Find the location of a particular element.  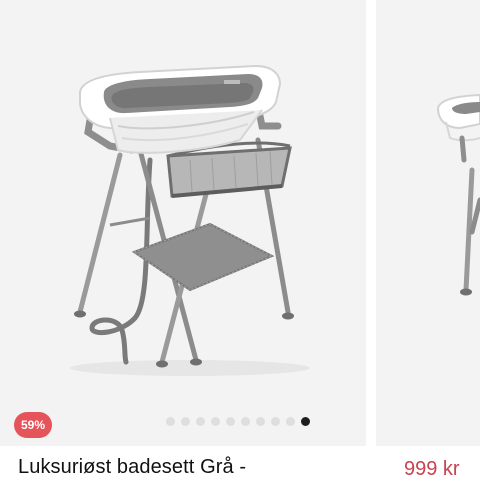

carousel-dot-active is located at coordinates (305, 421).